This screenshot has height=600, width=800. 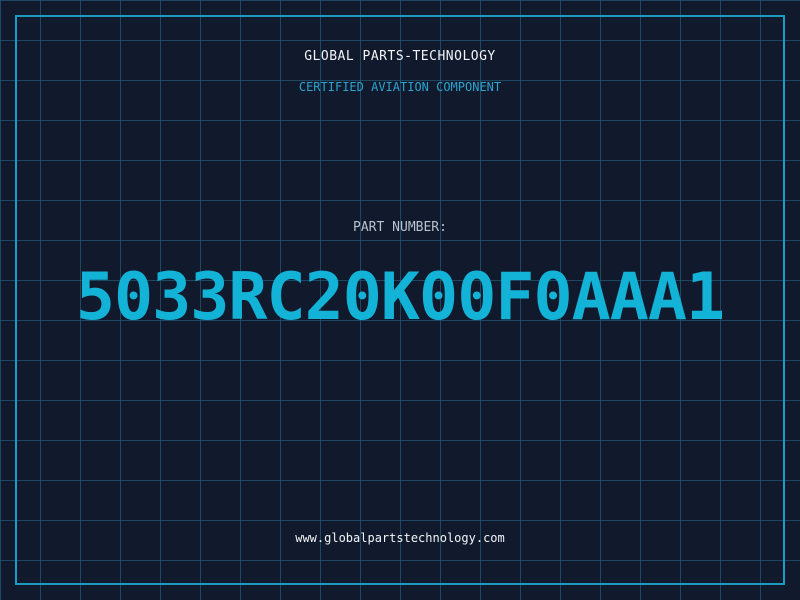 What do you see at coordinates (400, 87) in the screenshot?
I see `certification-tagline: CERTIFIED AVIATION COMPONENT` at bounding box center [400, 87].